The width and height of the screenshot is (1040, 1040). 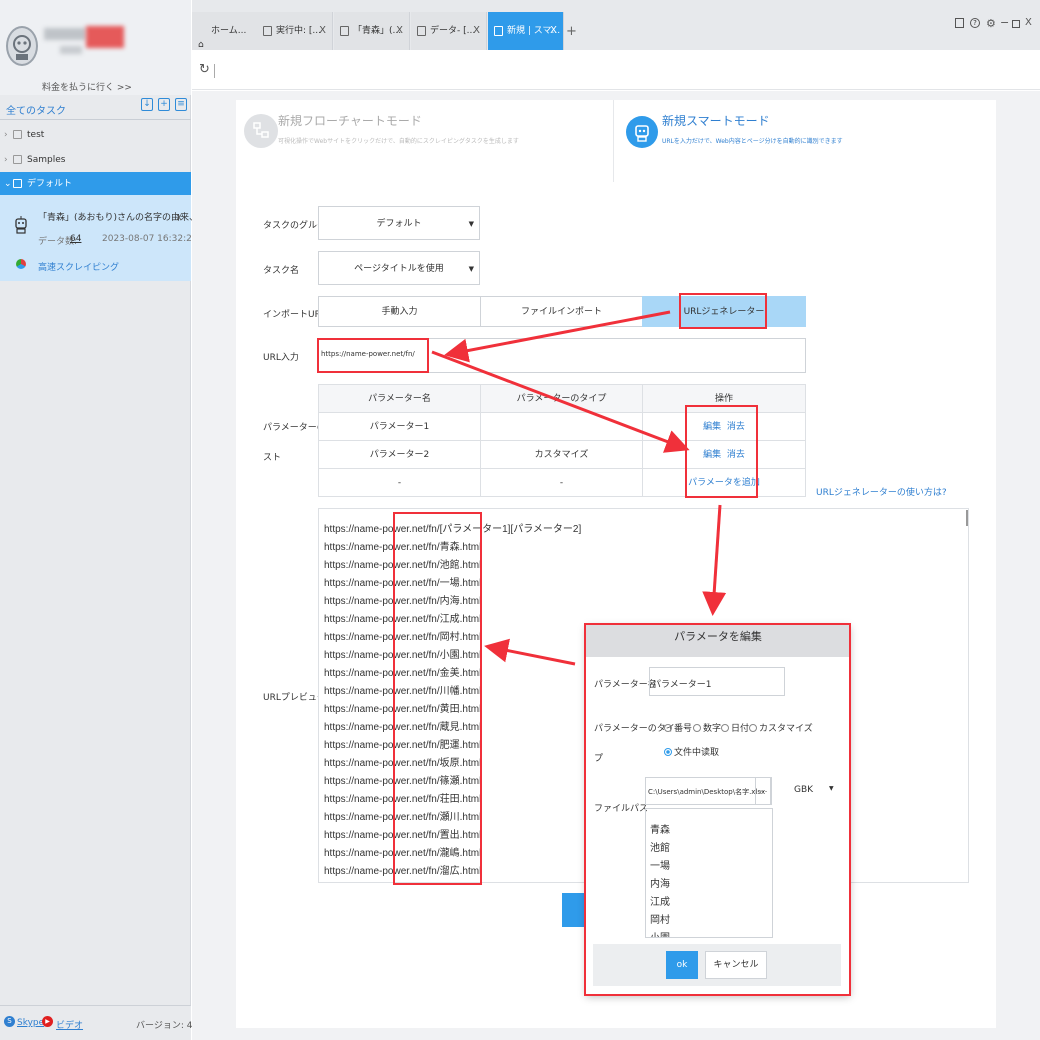 What do you see at coordinates (579, 488) in the screenshot?
I see `annotation-arrows` at bounding box center [579, 488].